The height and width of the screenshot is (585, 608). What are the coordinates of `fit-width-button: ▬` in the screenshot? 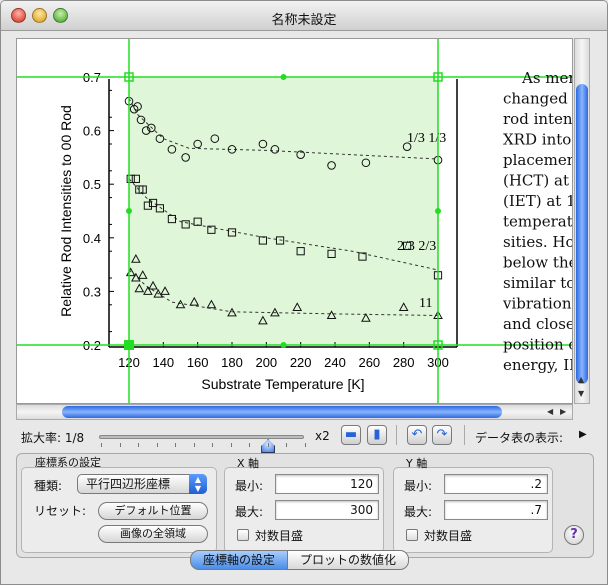 It's located at (351, 435).